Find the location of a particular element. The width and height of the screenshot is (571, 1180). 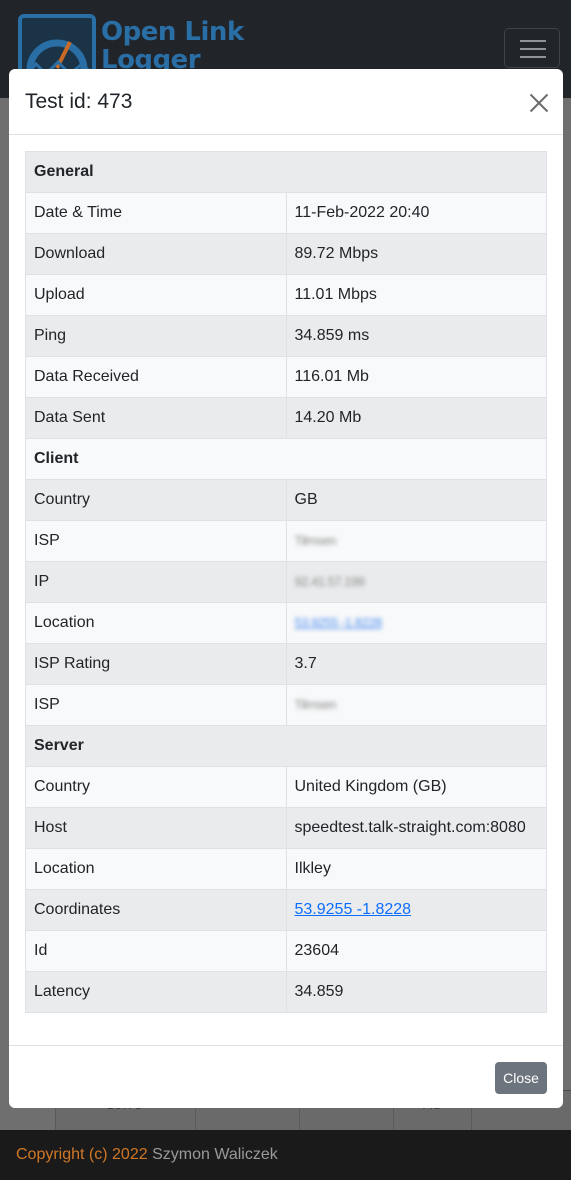

table-row: Data Sent 14.20 Mb is located at coordinates (286, 418).